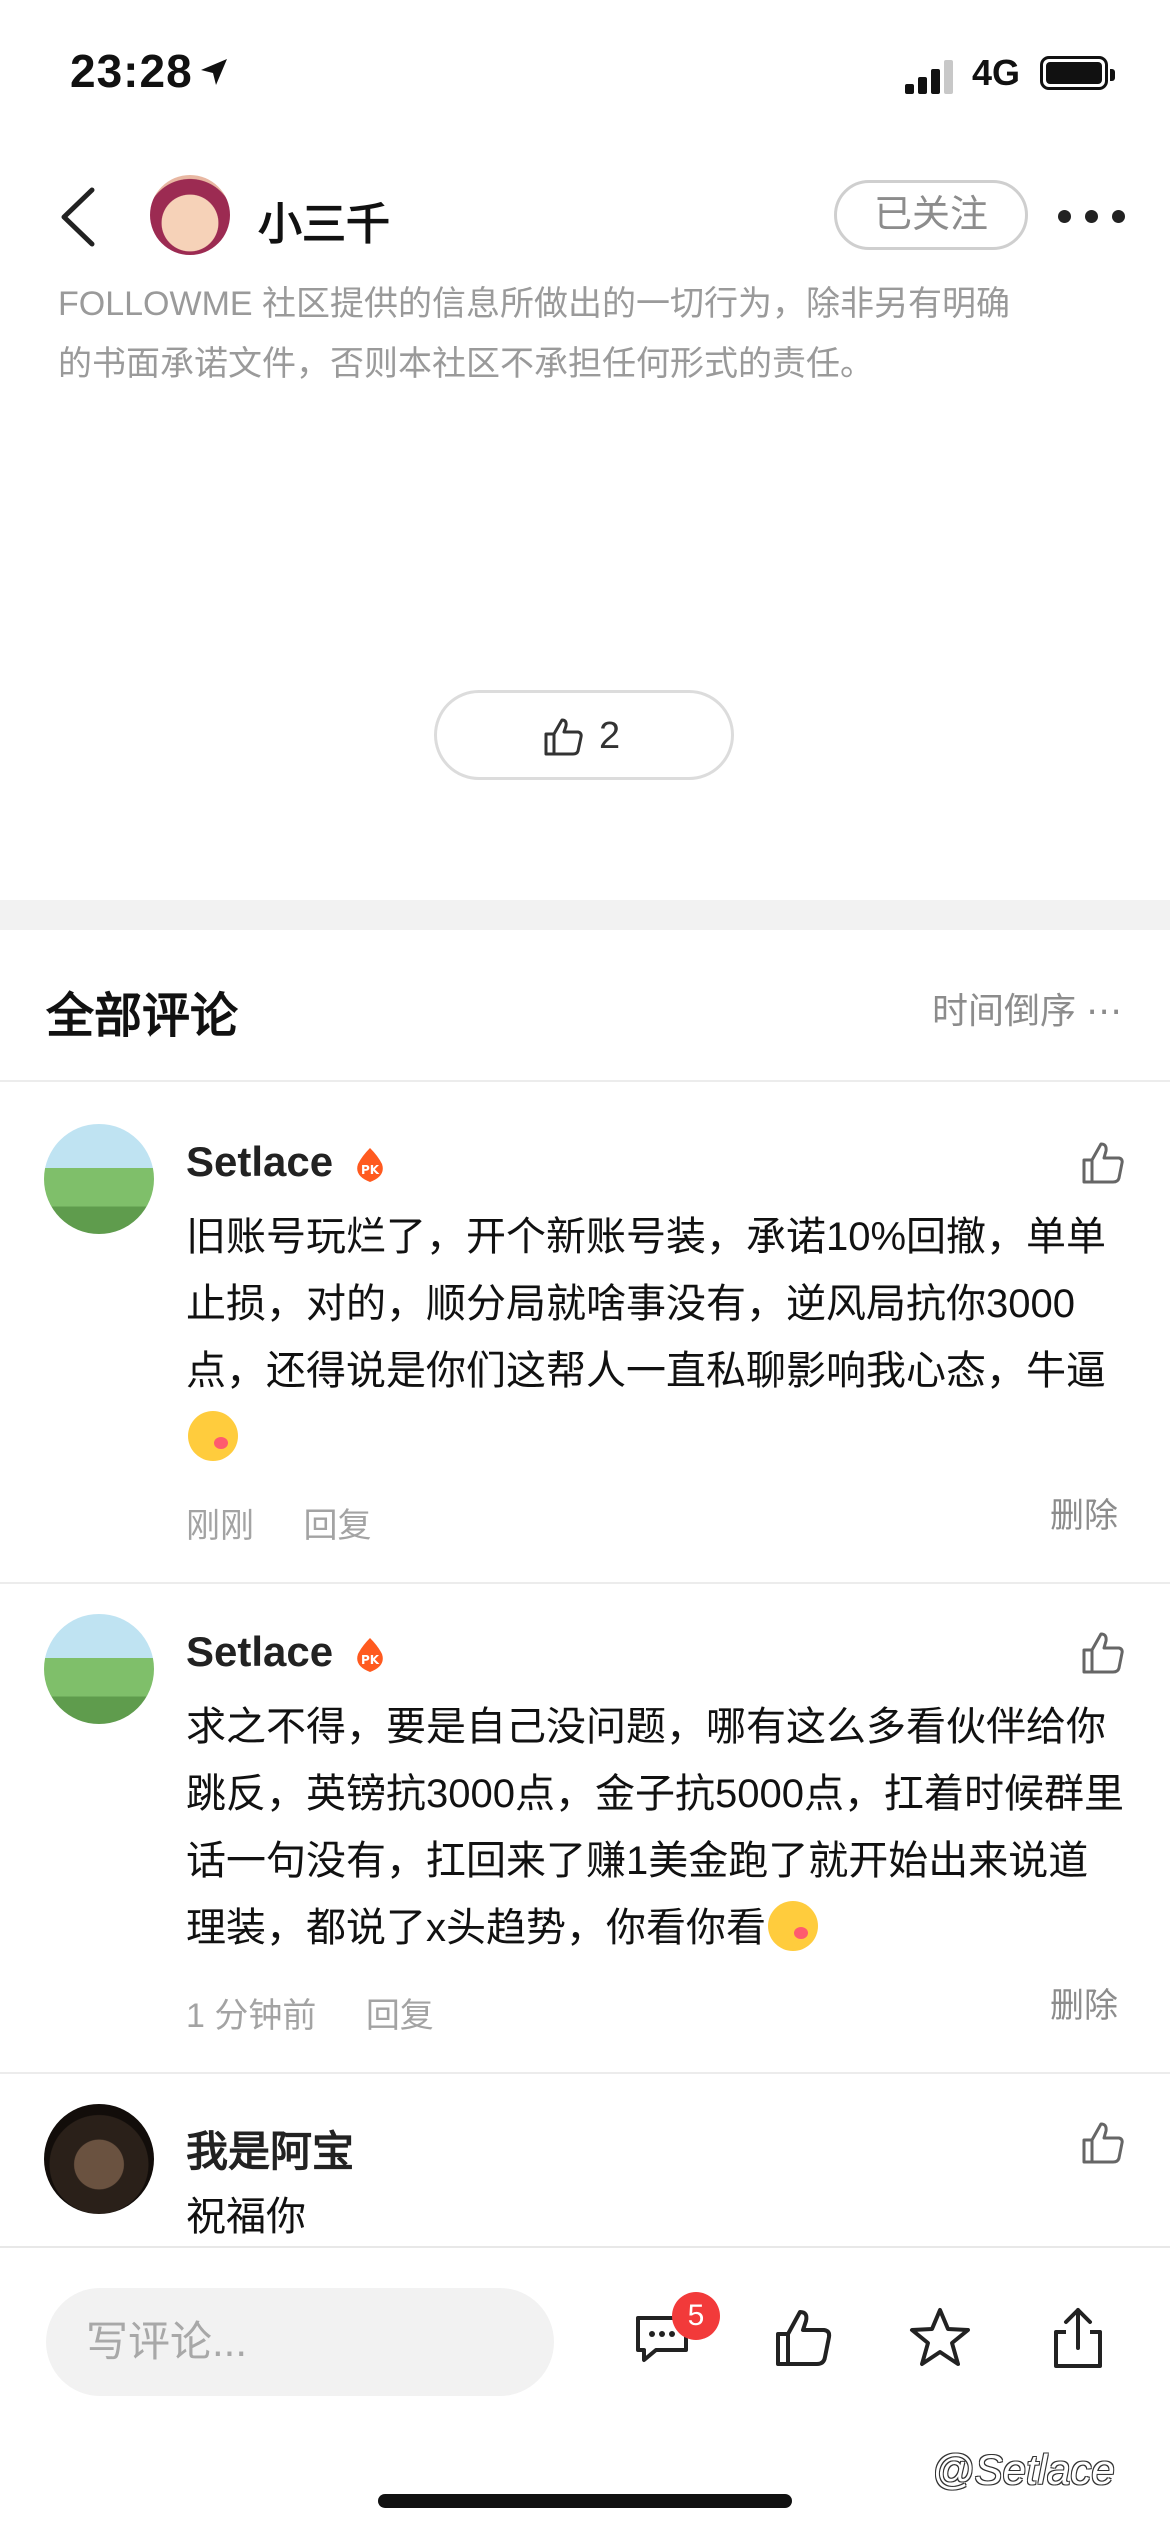 The image size is (1170, 2532). Describe the element at coordinates (1077, 73) in the screenshot. I see `battery-icon` at that location.